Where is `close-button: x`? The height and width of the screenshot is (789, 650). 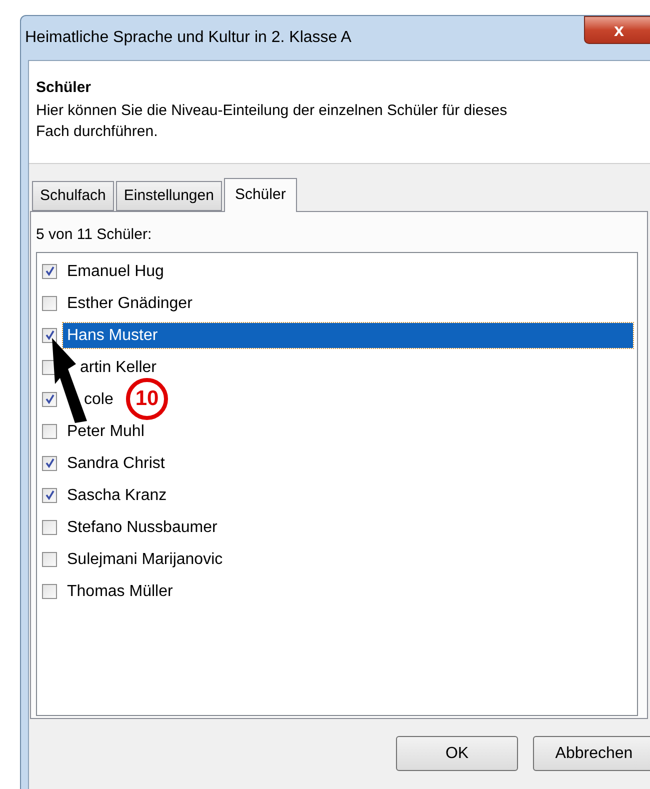
close-button: x is located at coordinates (617, 30).